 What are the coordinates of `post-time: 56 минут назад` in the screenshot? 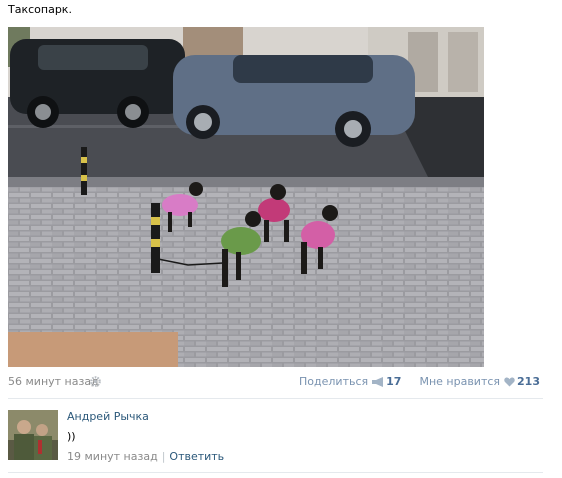 It's located at (53, 381).